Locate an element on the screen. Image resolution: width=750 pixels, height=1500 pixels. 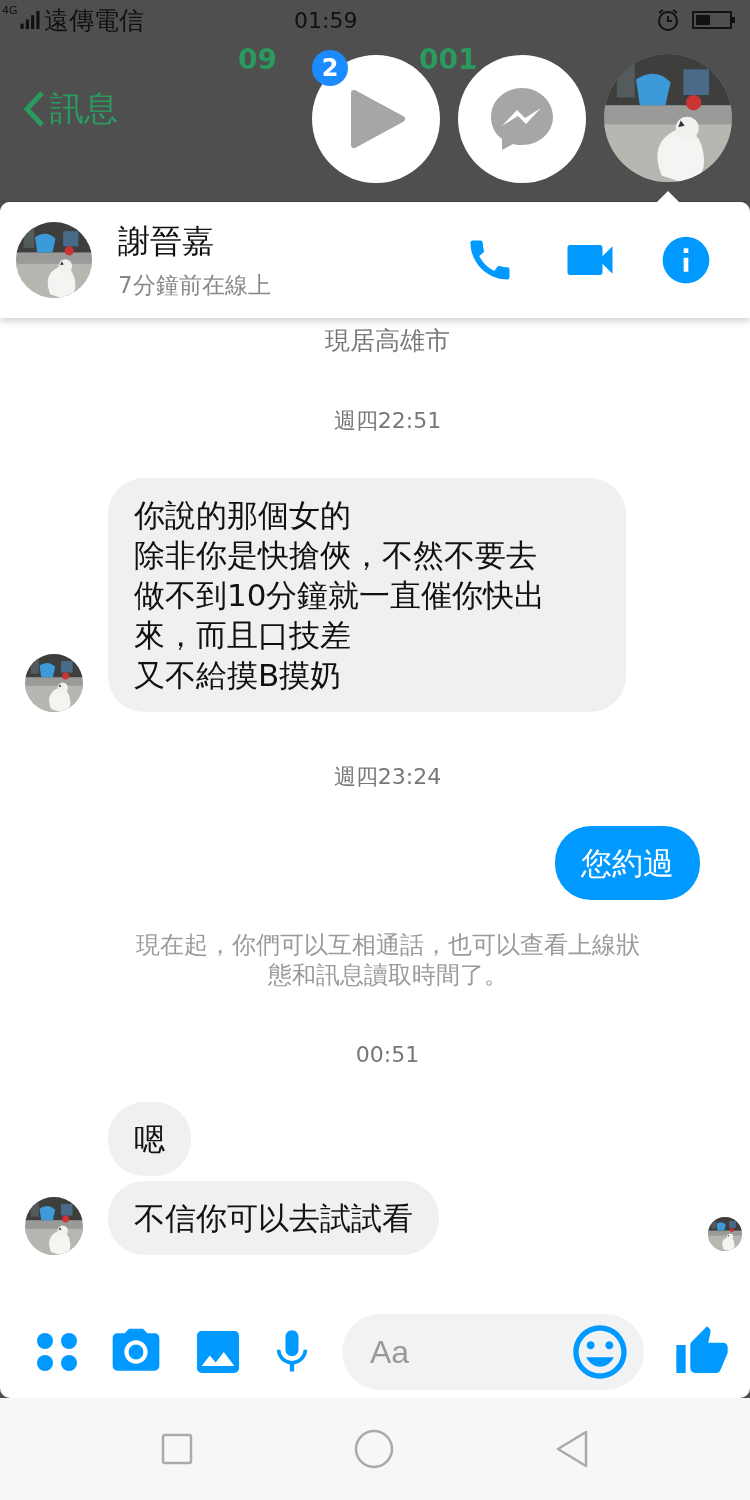
online-status: 7分鐘前在線上 is located at coordinates (195, 285).